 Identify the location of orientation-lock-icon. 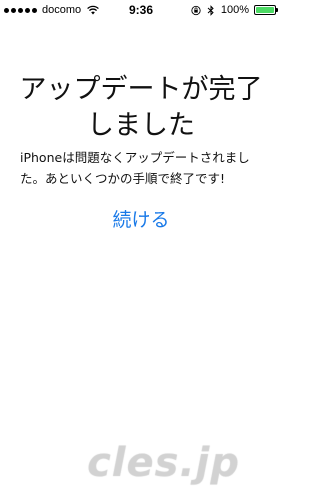
(196, 10).